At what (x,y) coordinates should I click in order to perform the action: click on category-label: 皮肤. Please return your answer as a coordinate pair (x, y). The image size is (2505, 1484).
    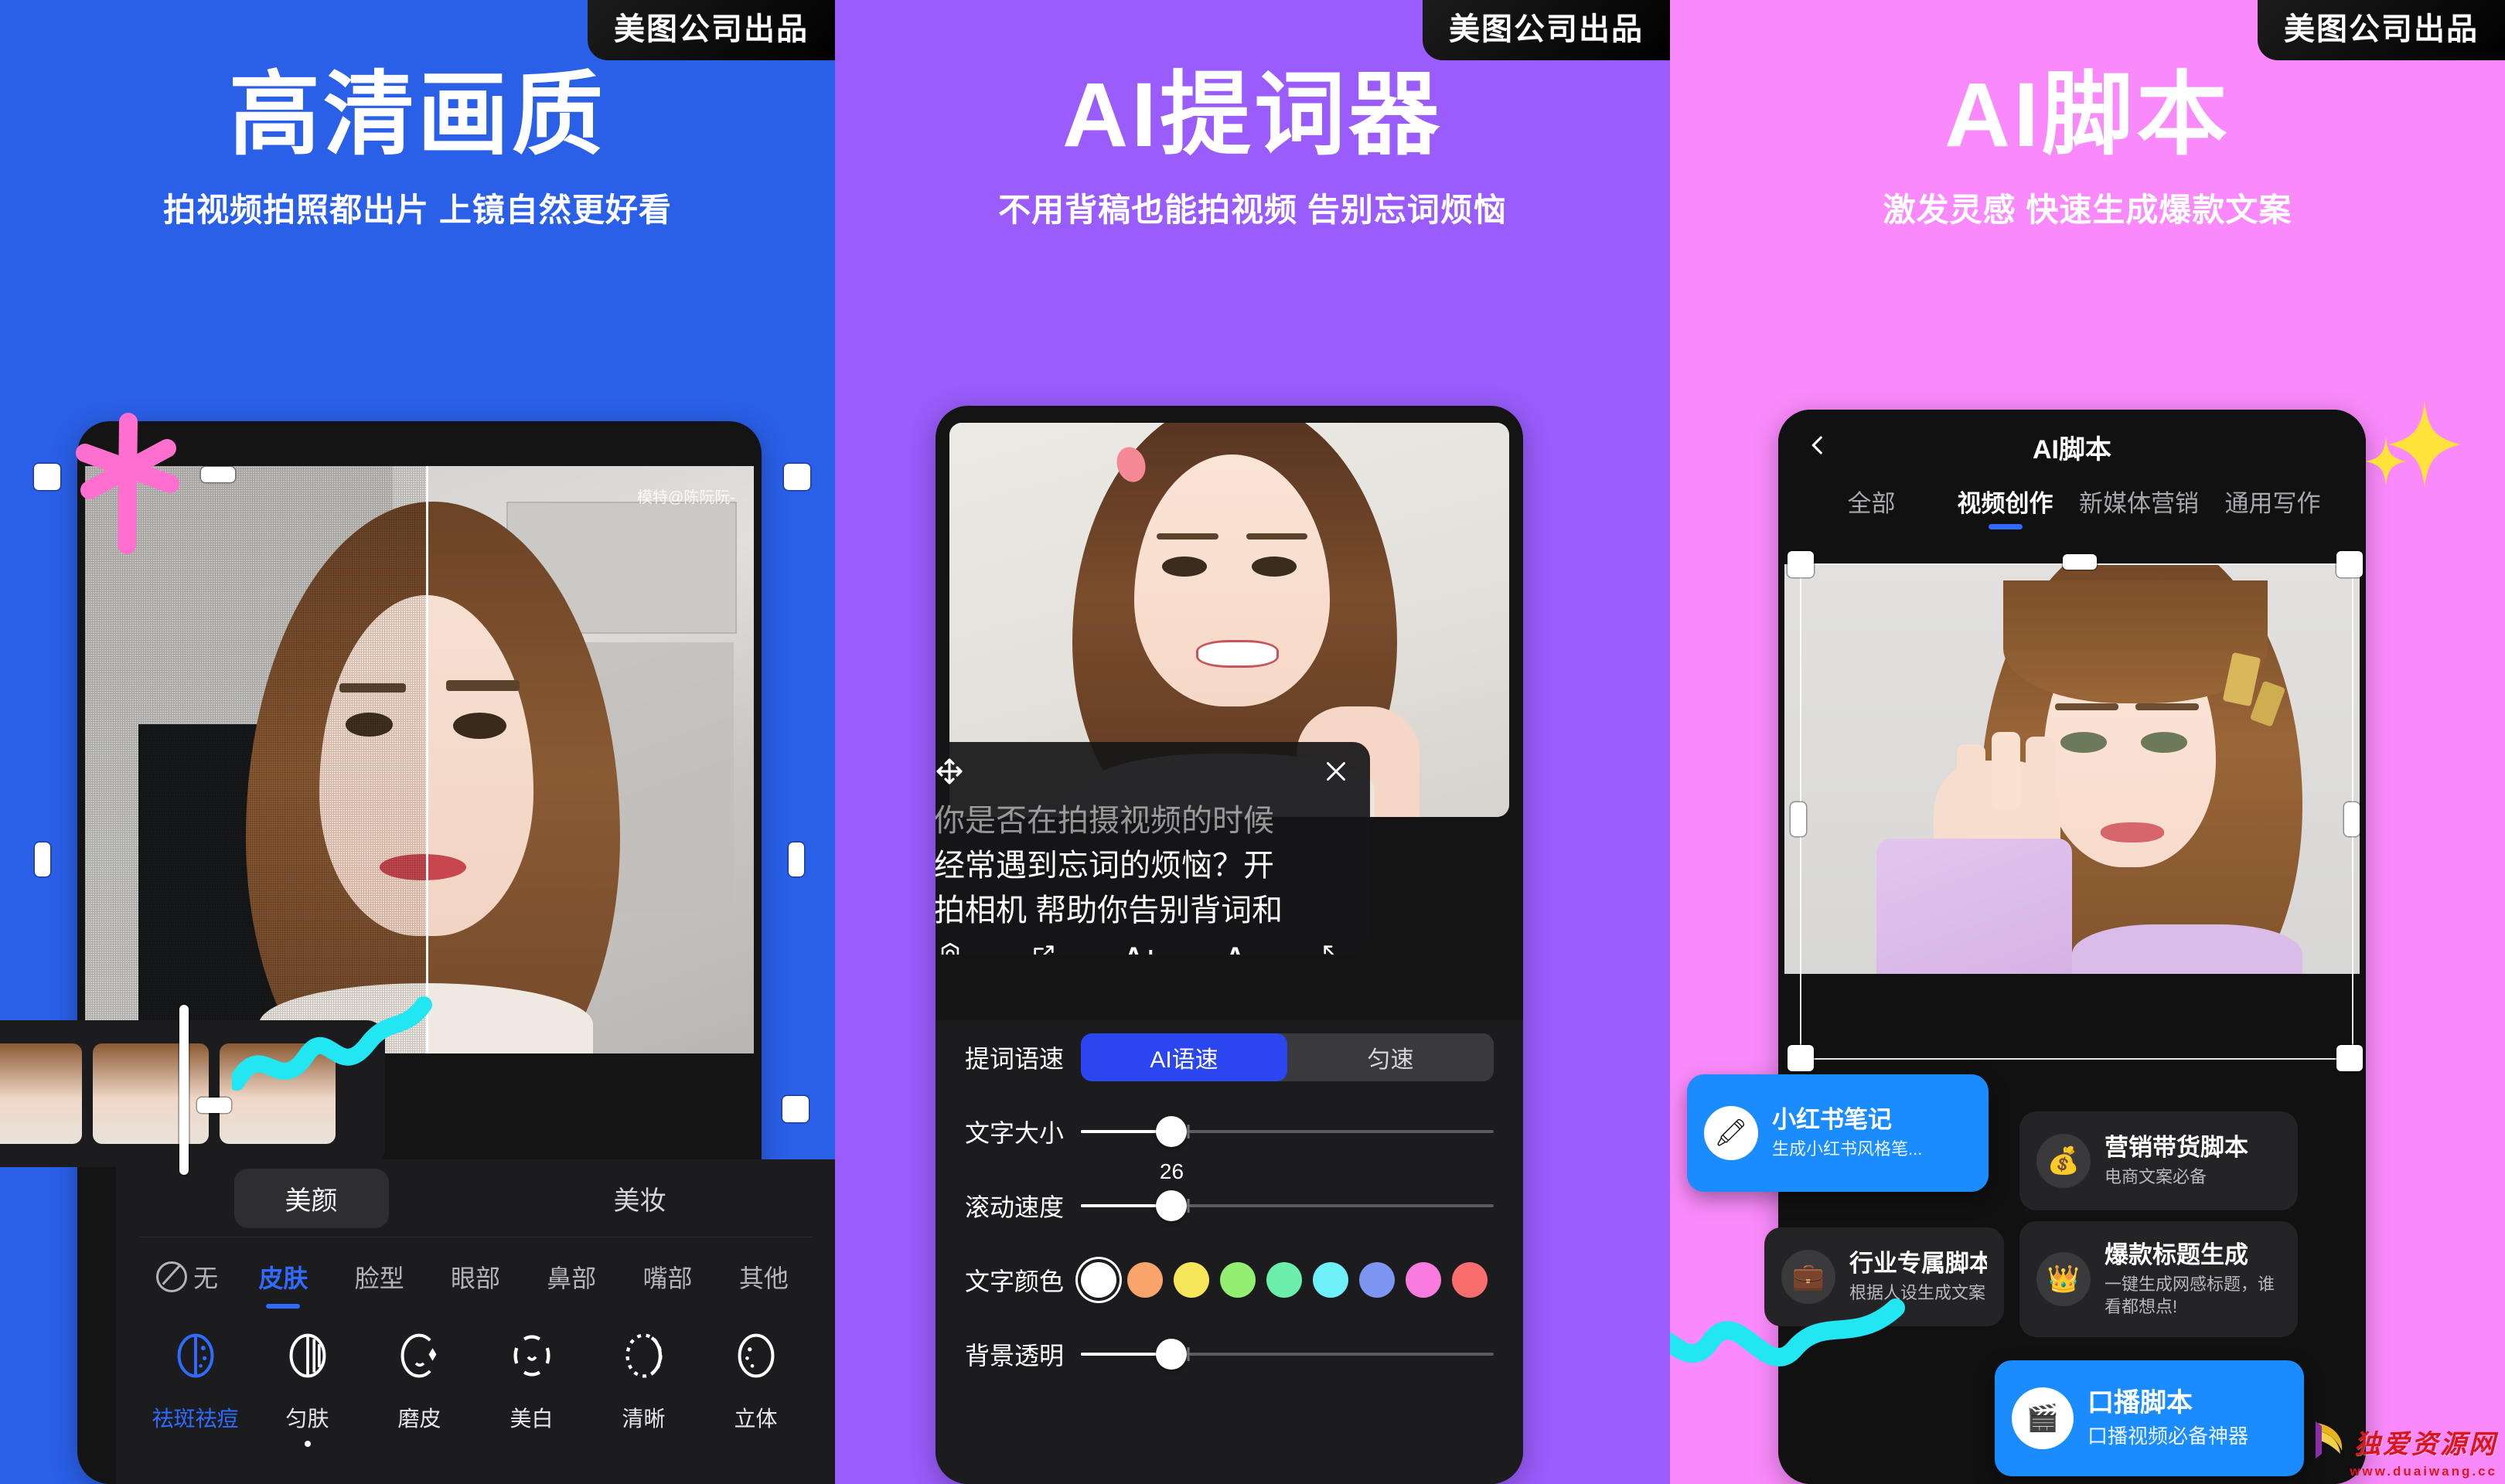
    Looking at the image, I should click on (283, 1278).